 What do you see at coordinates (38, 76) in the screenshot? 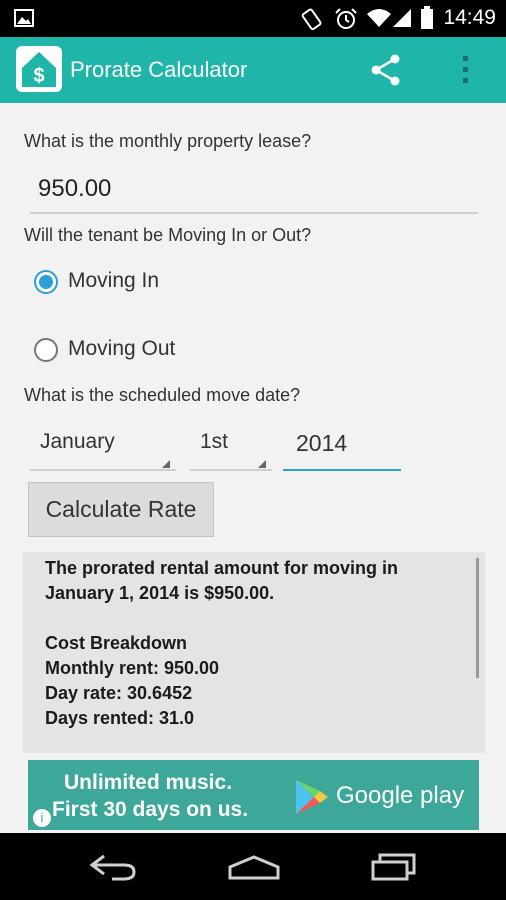
I see `app-icon-symbol: $` at bounding box center [38, 76].